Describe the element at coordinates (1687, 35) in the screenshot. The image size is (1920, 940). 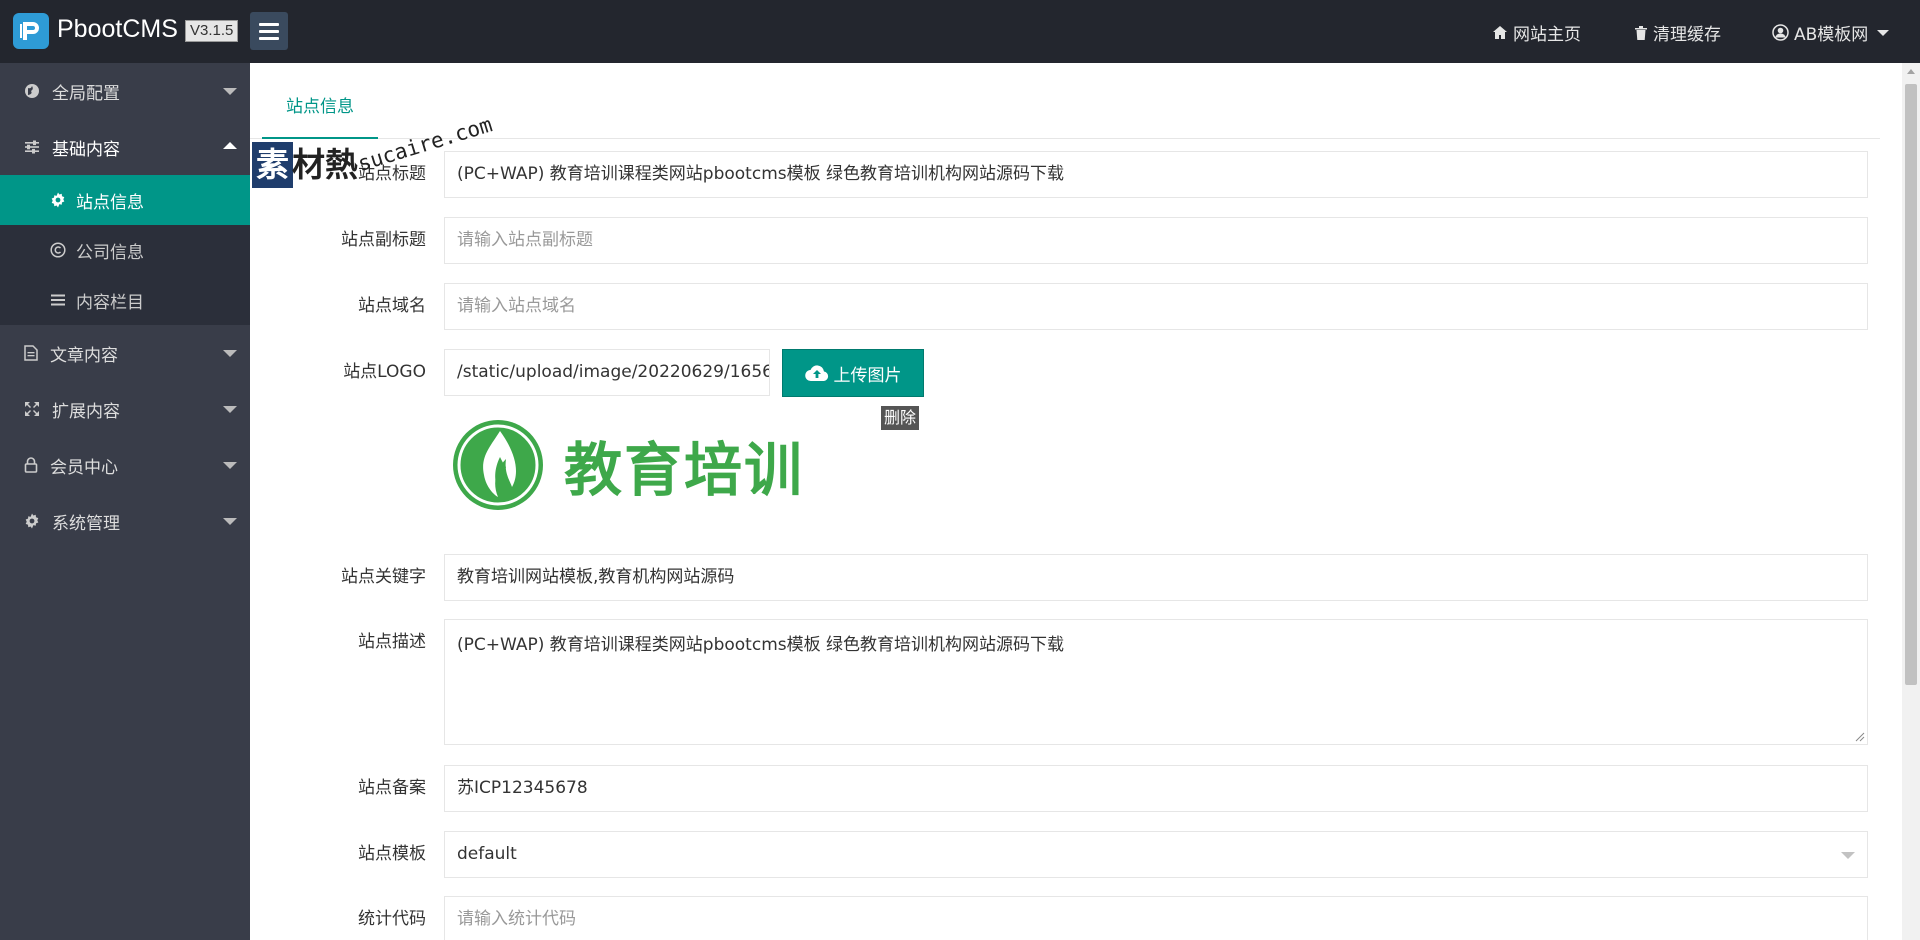
I see `nav-label: 清理缓存` at that location.